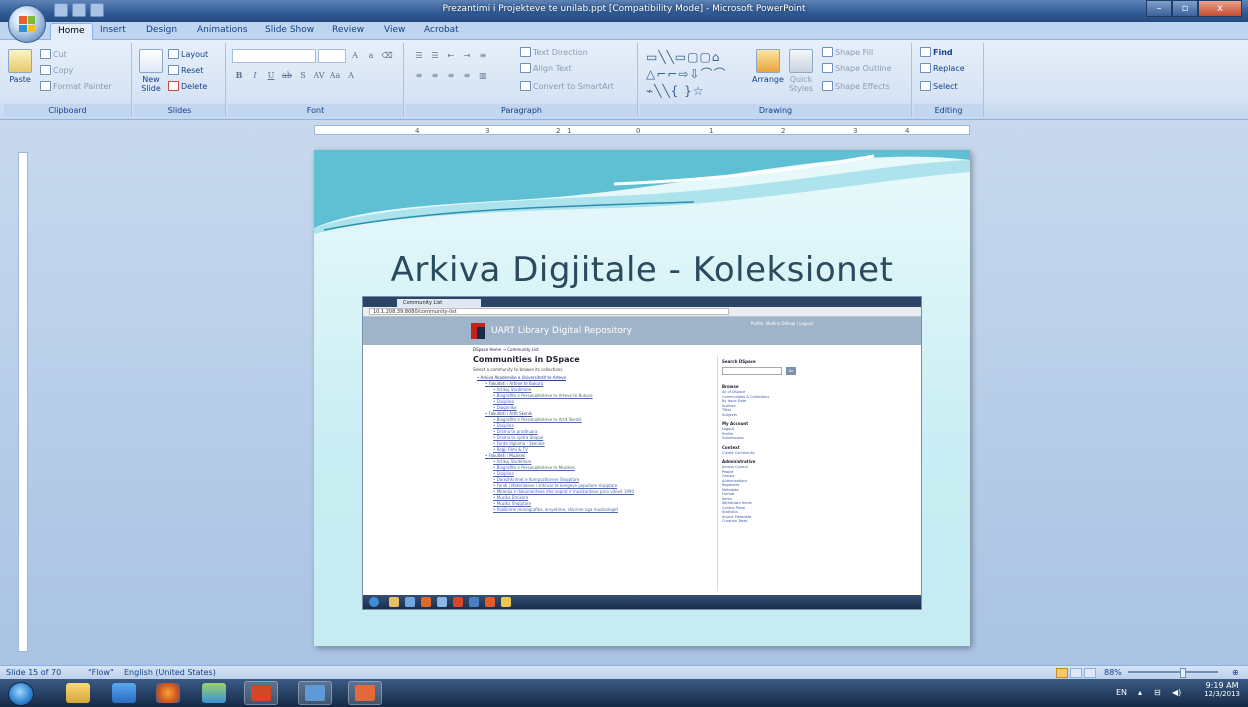  I want to click on shadow-icon: S, so click(303, 75).